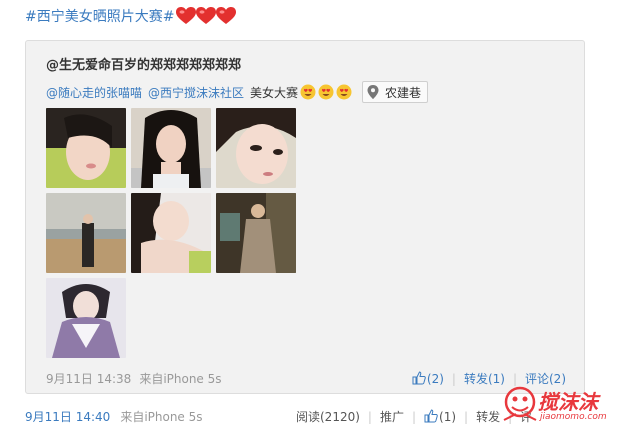 This screenshot has width=622, height=432. I want to click on location-pin-icon, so click(373, 92).